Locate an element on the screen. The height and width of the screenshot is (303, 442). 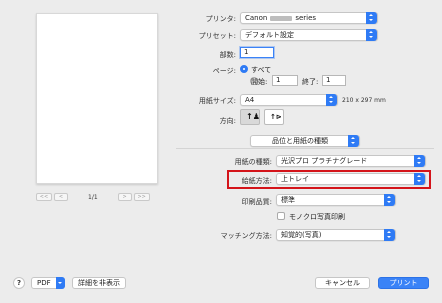
presets-label: プリセット: is located at coordinates (217, 36).